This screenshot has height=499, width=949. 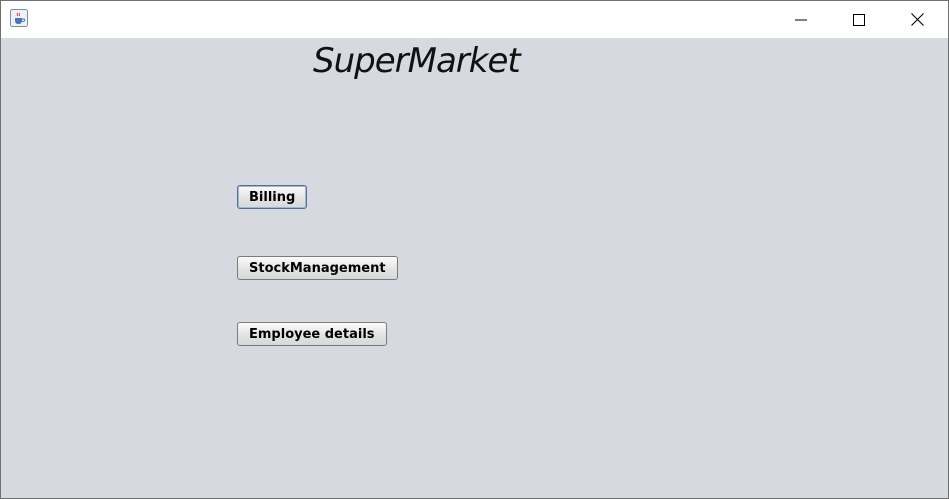 I want to click on stock-management-button: StockManagement, so click(x=317, y=268).